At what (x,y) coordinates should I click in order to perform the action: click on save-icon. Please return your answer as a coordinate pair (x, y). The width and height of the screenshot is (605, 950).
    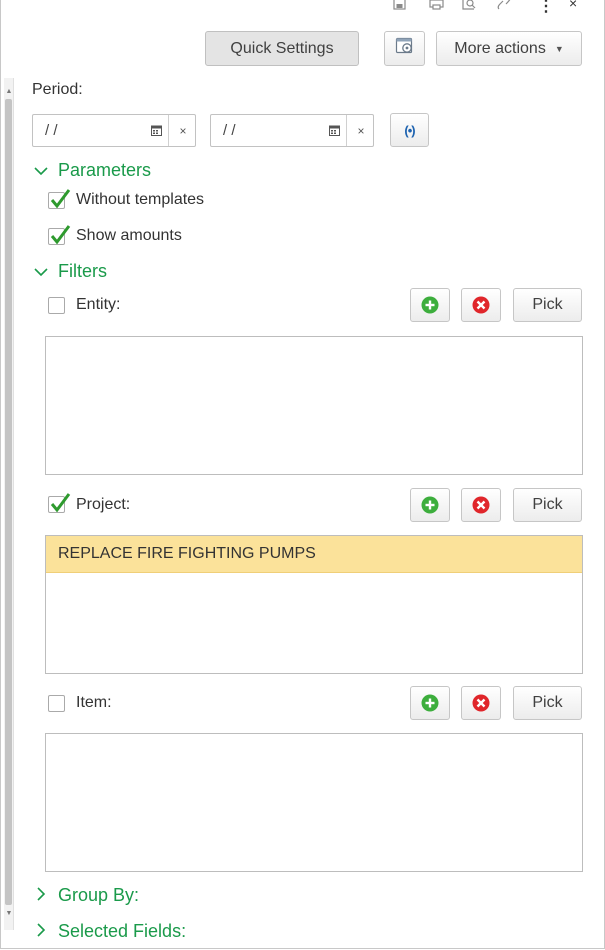
    Looking at the image, I should click on (399, 7).